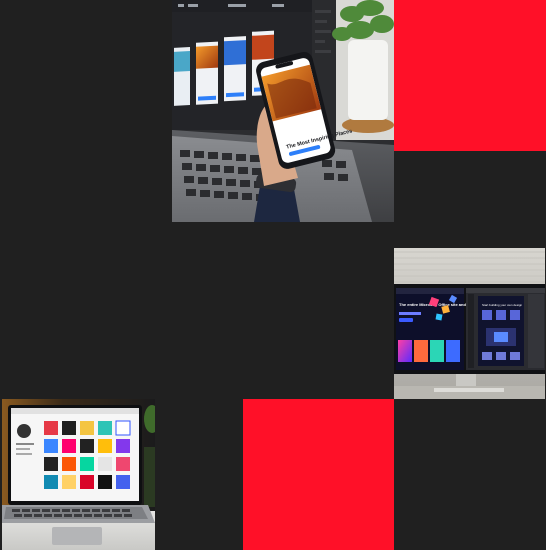 This screenshot has width=546, height=550. I want to click on monitor-right-title-text: Start building your own design, so click(502, 305).